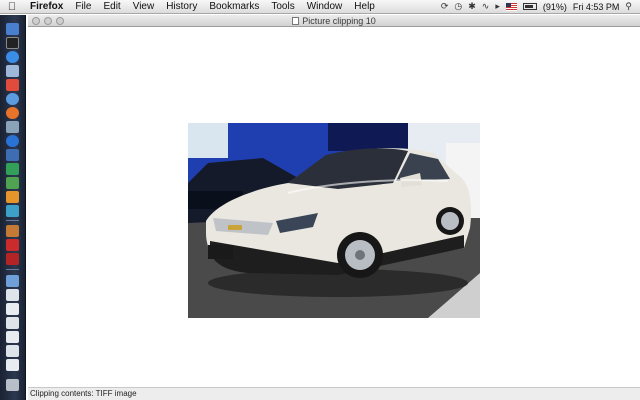  I want to click on menu-edit: Edit, so click(111, 7).